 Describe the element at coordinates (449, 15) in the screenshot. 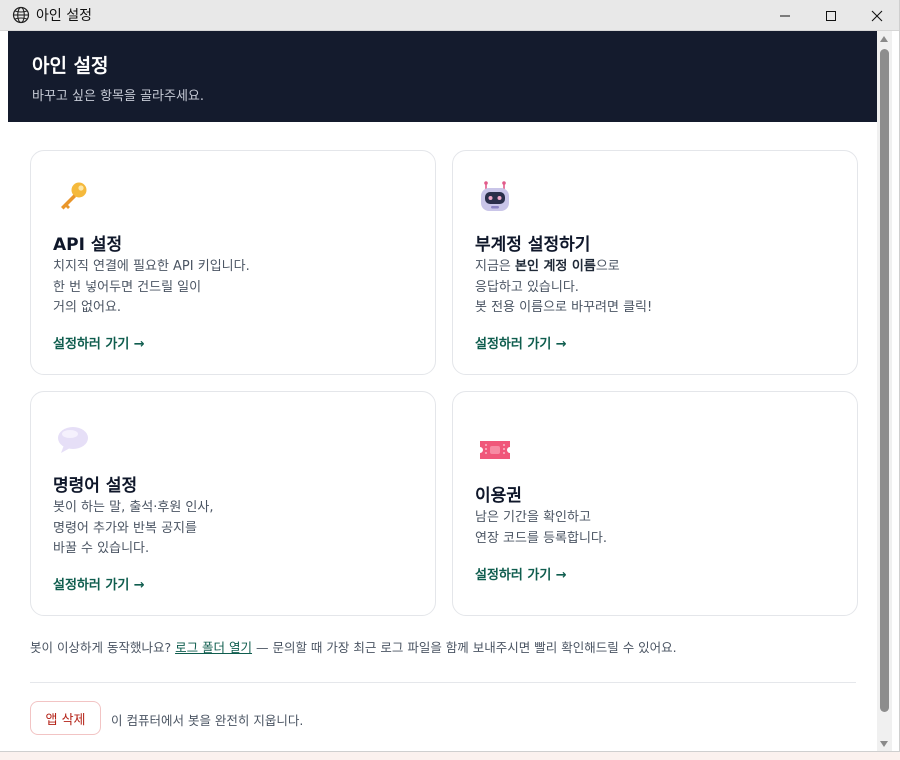

I see `title-bar: 아인 설정` at that location.